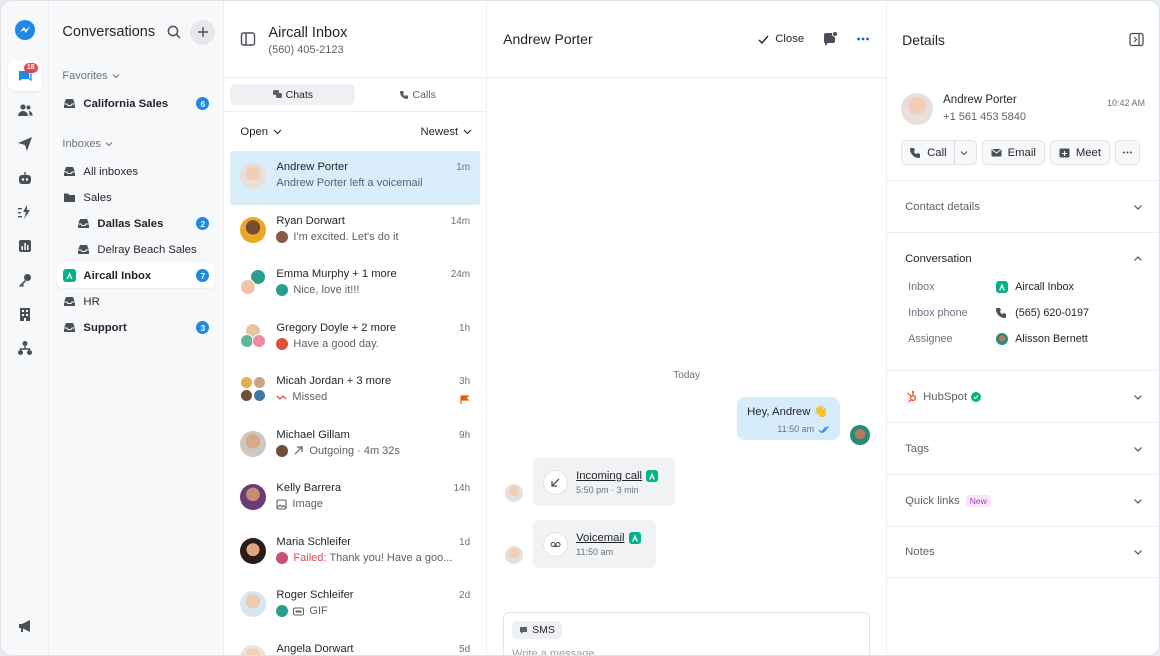 The height and width of the screenshot is (656, 1160). What do you see at coordinates (355, 606) in the screenshot?
I see `conversation-item-roger-schleifer: Roger Schleifer GIF 2d` at bounding box center [355, 606].